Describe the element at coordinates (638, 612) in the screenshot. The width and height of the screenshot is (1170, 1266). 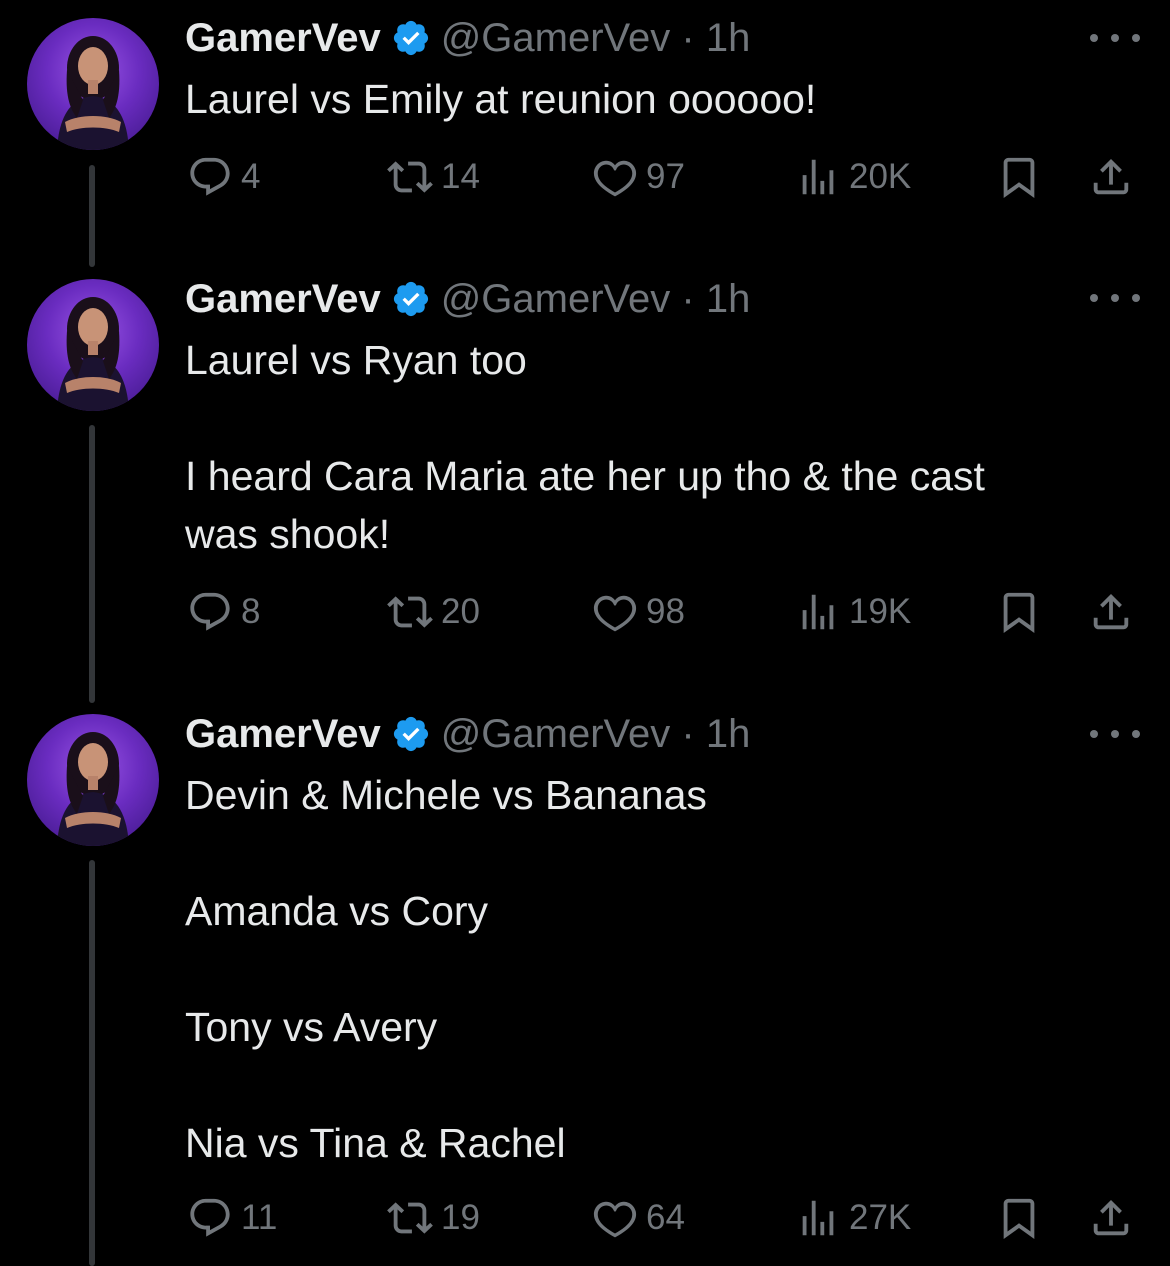
I see `like-button: 98` at that location.